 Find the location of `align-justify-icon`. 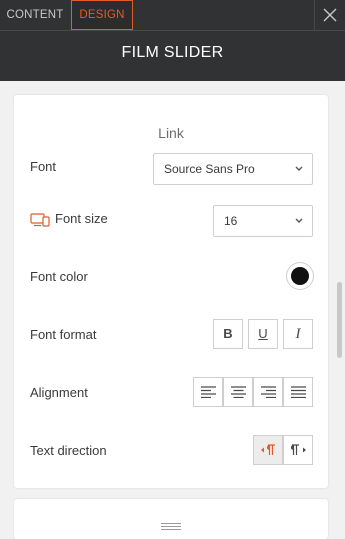

align-justify-icon is located at coordinates (298, 392).